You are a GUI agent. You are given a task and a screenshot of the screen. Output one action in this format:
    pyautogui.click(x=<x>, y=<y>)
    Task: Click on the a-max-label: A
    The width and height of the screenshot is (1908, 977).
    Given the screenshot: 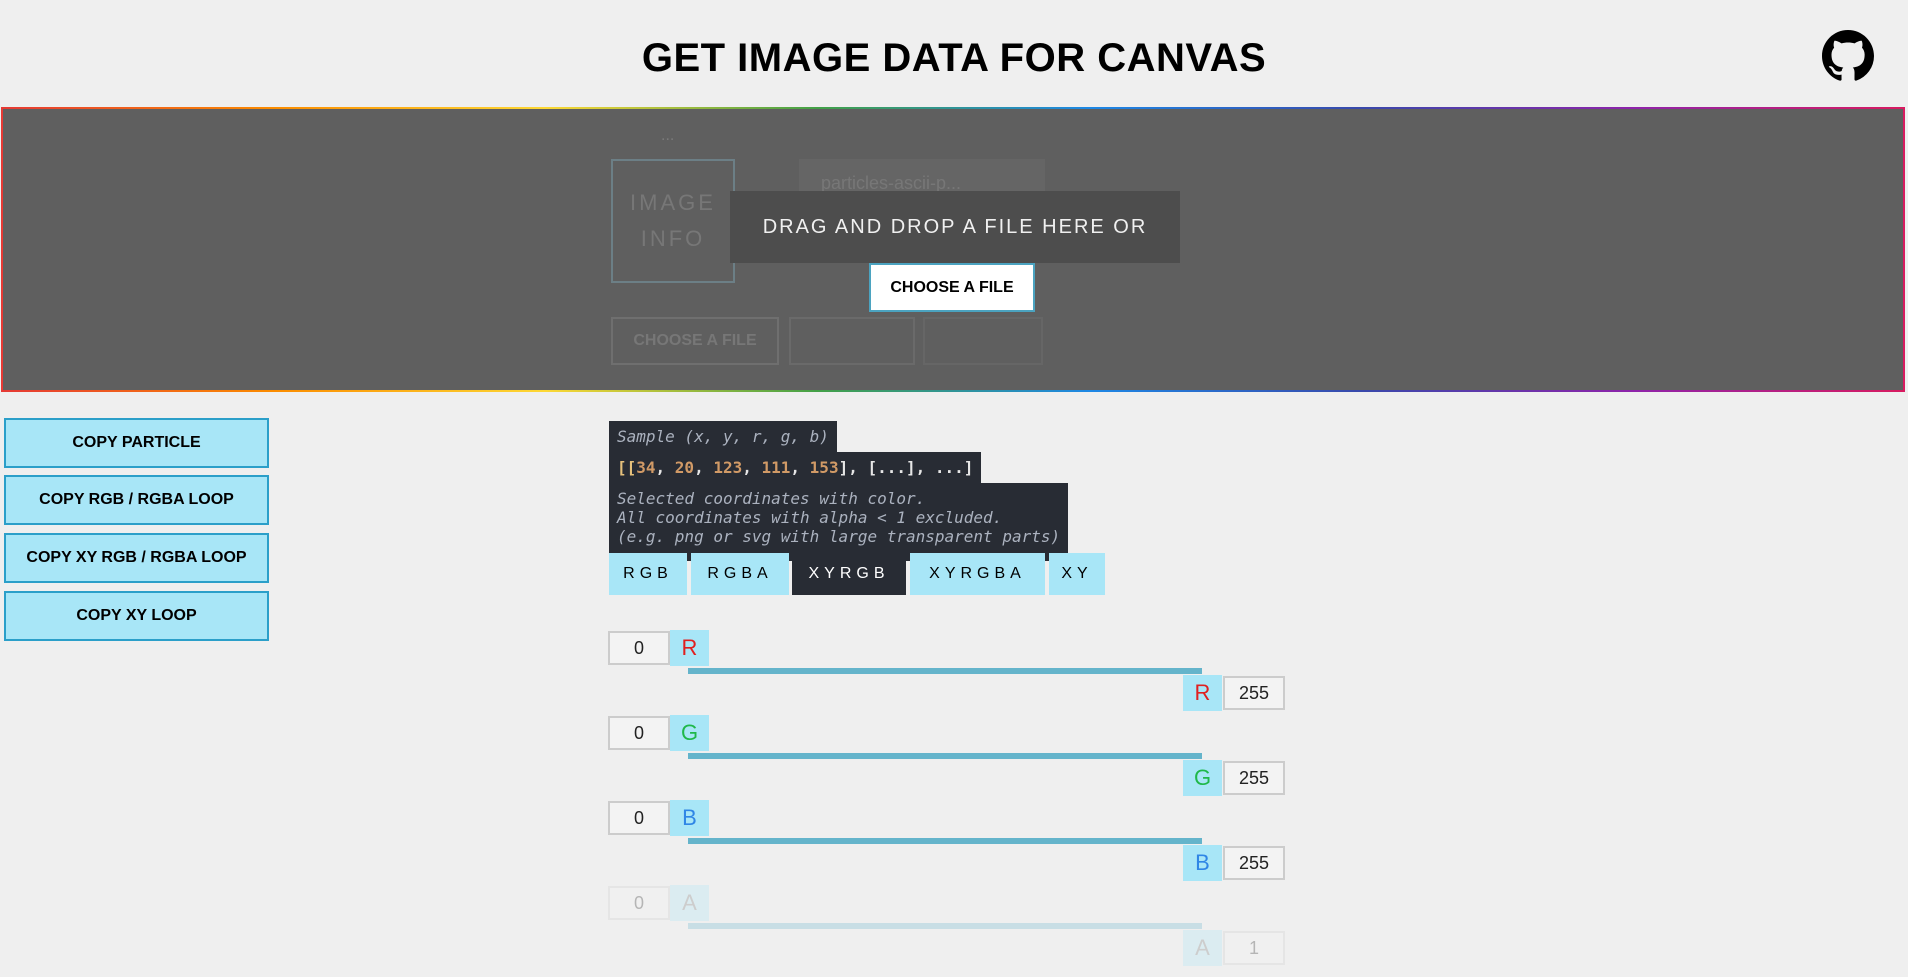 What is the action you would take?
    pyautogui.click(x=1202, y=948)
    